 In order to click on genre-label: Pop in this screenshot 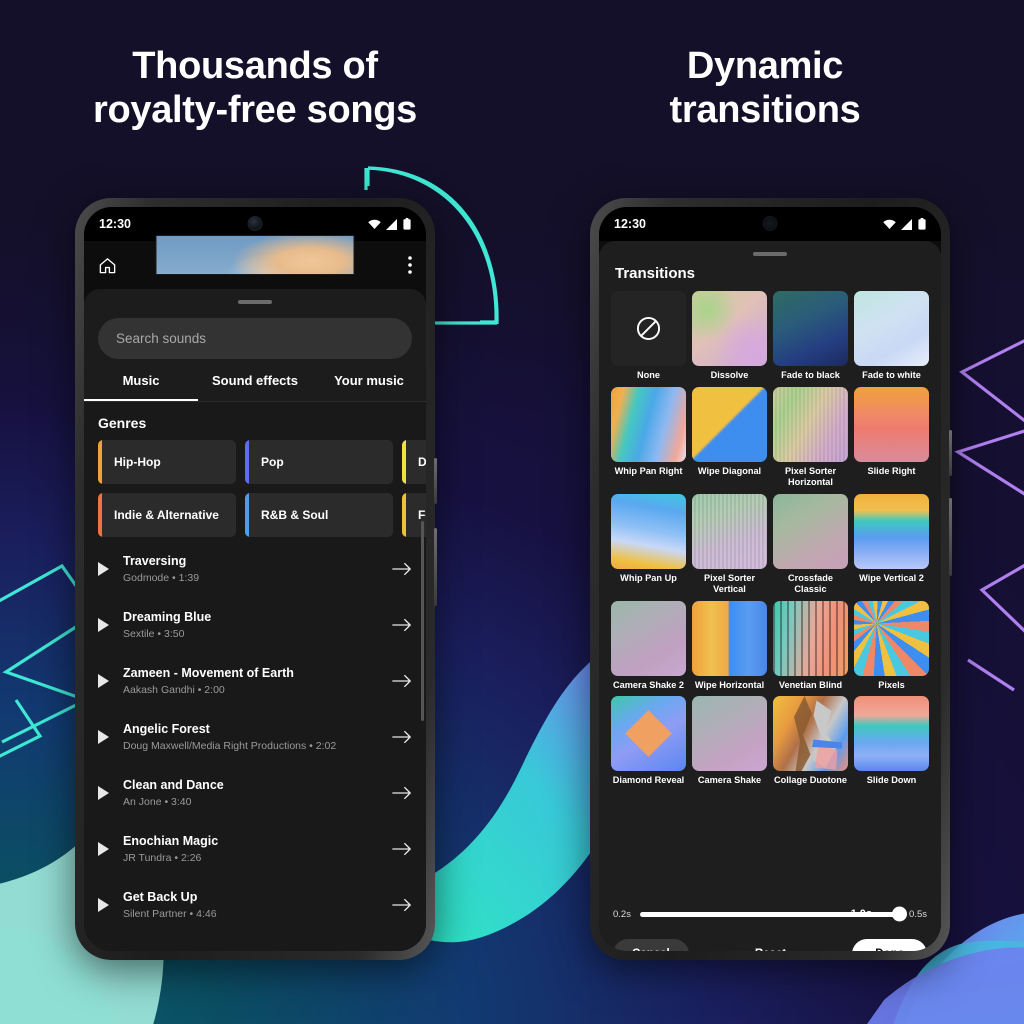, I will do `click(272, 462)`.